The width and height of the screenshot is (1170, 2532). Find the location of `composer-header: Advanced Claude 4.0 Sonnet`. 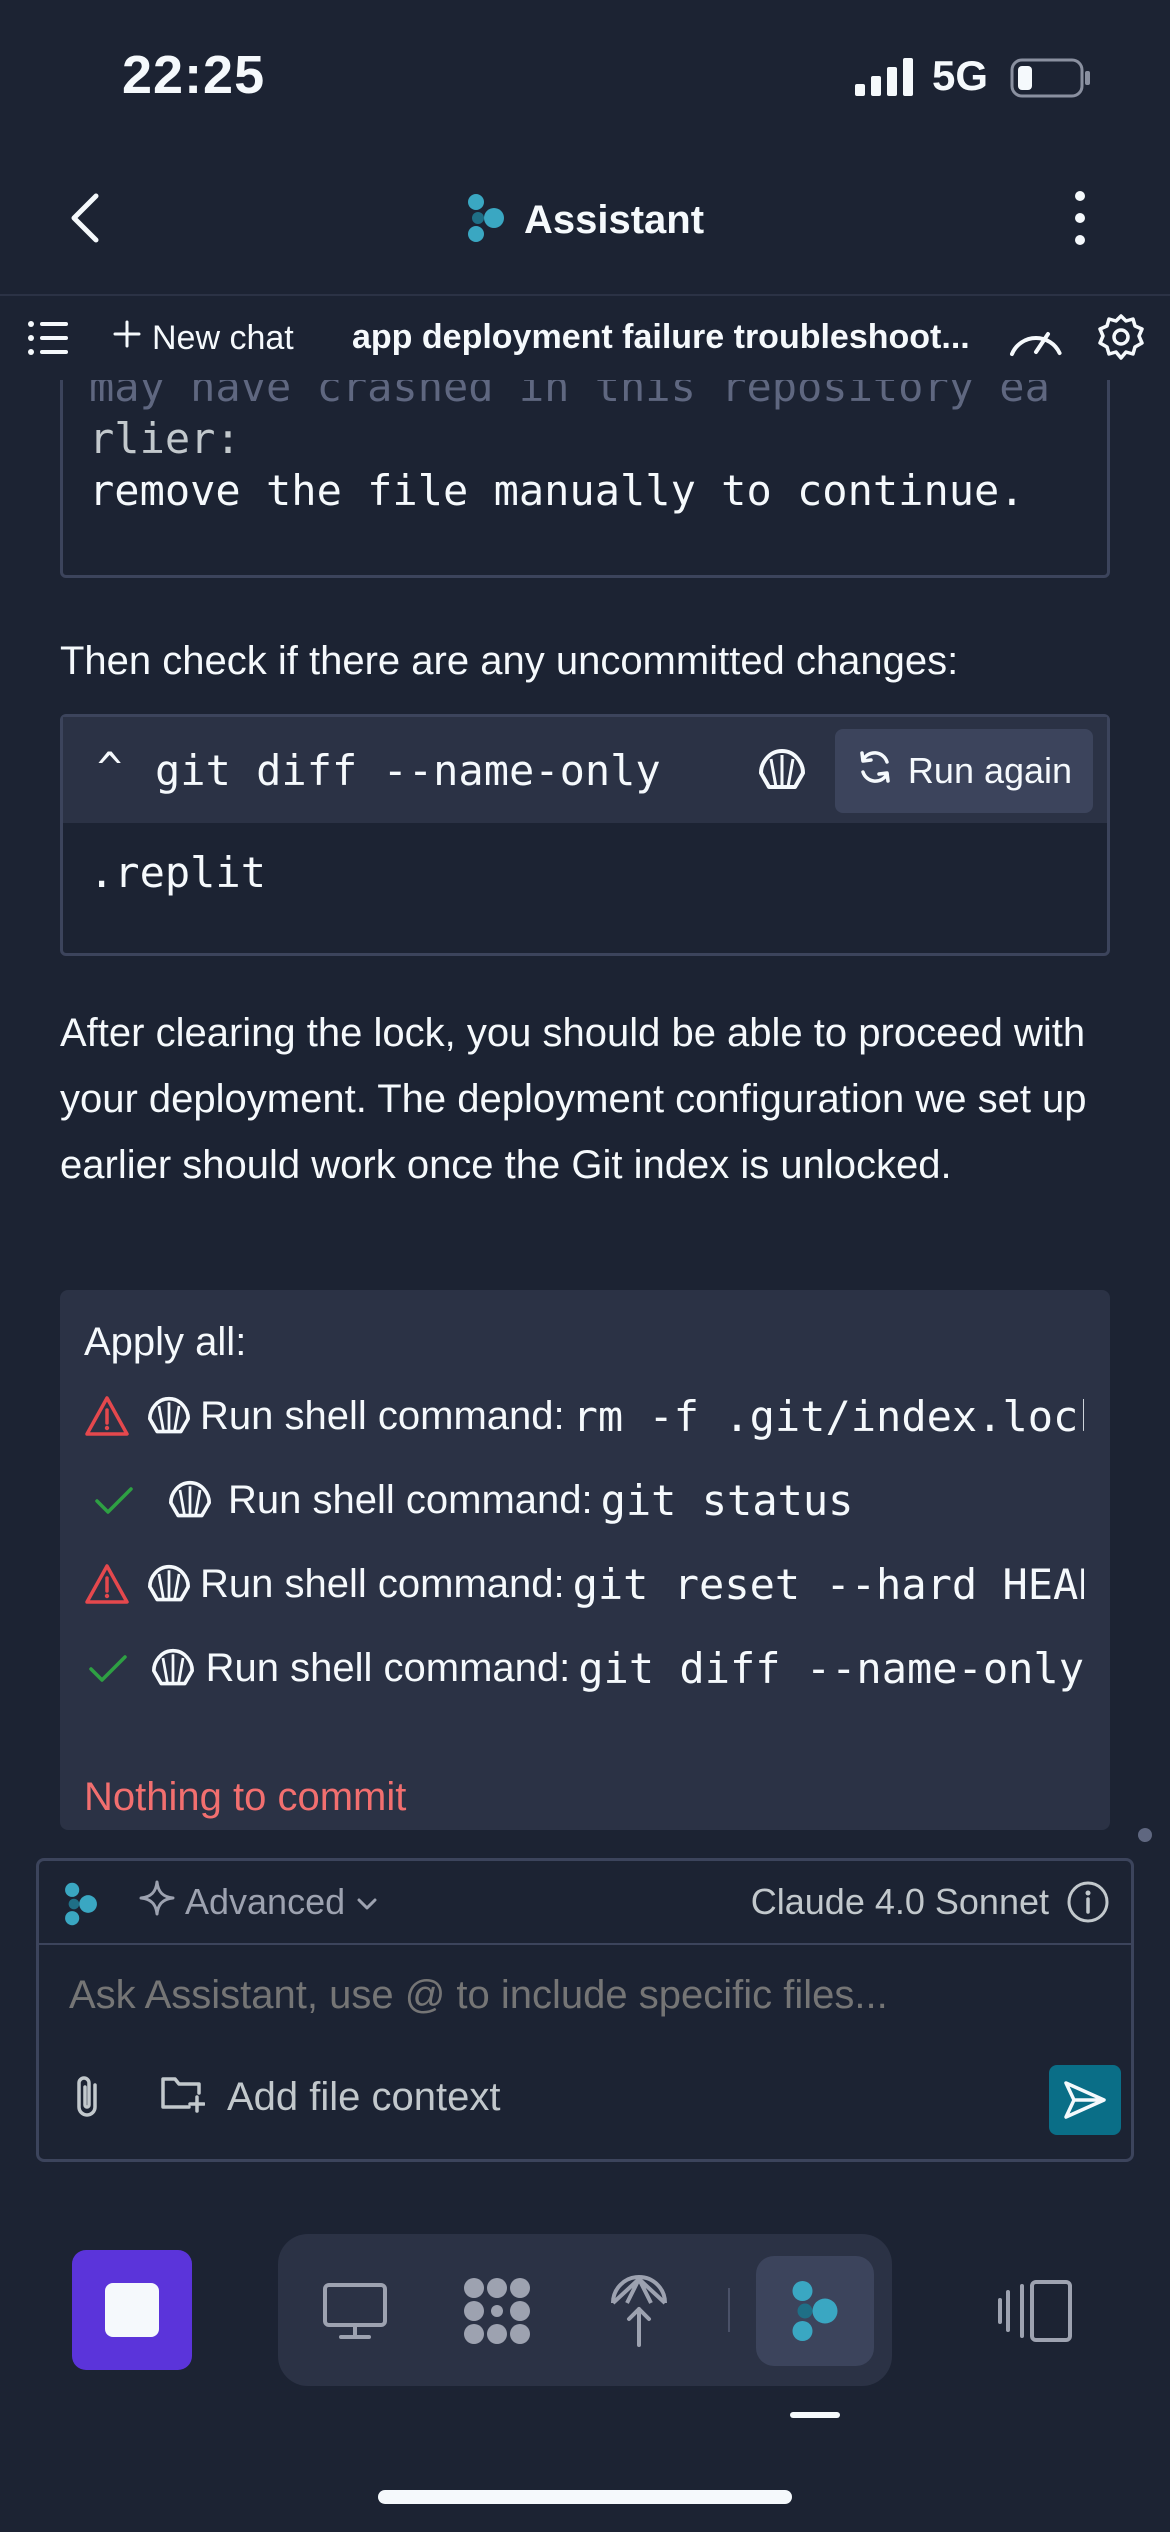

composer-header: Advanced Claude 4.0 Sonnet is located at coordinates (585, 1903).